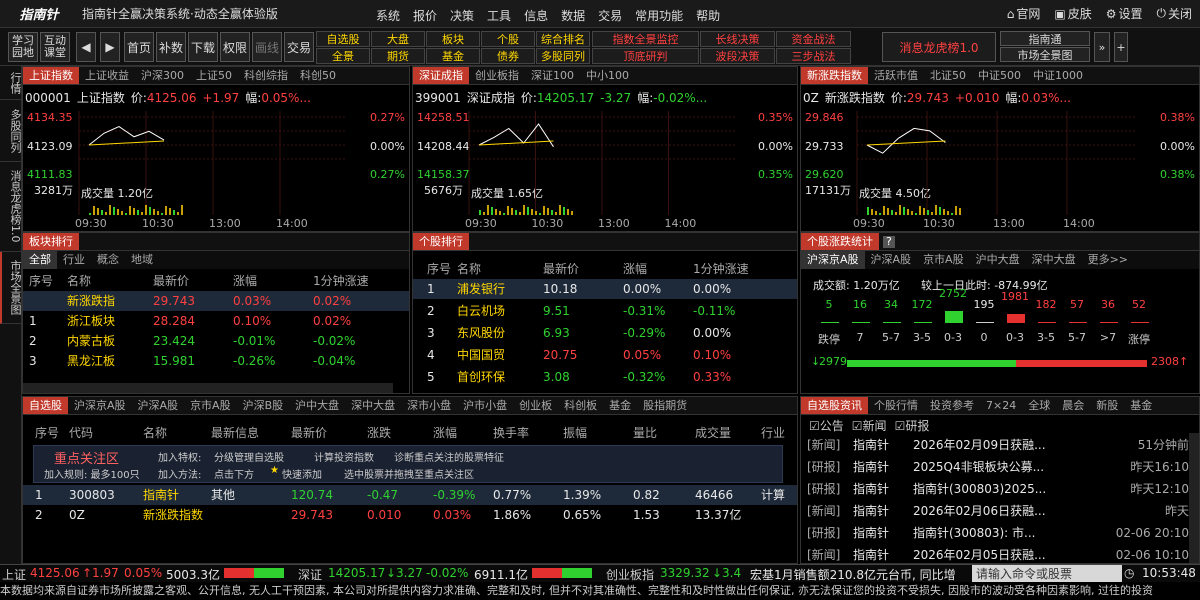 The height and width of the screenshot is (600, 1200). What do you see at coordinates (216, 301) in the screenshot?
I see `table-row: 新涨跌指 29.743 0.03% 0.02%` at bounding box center [216, 301].